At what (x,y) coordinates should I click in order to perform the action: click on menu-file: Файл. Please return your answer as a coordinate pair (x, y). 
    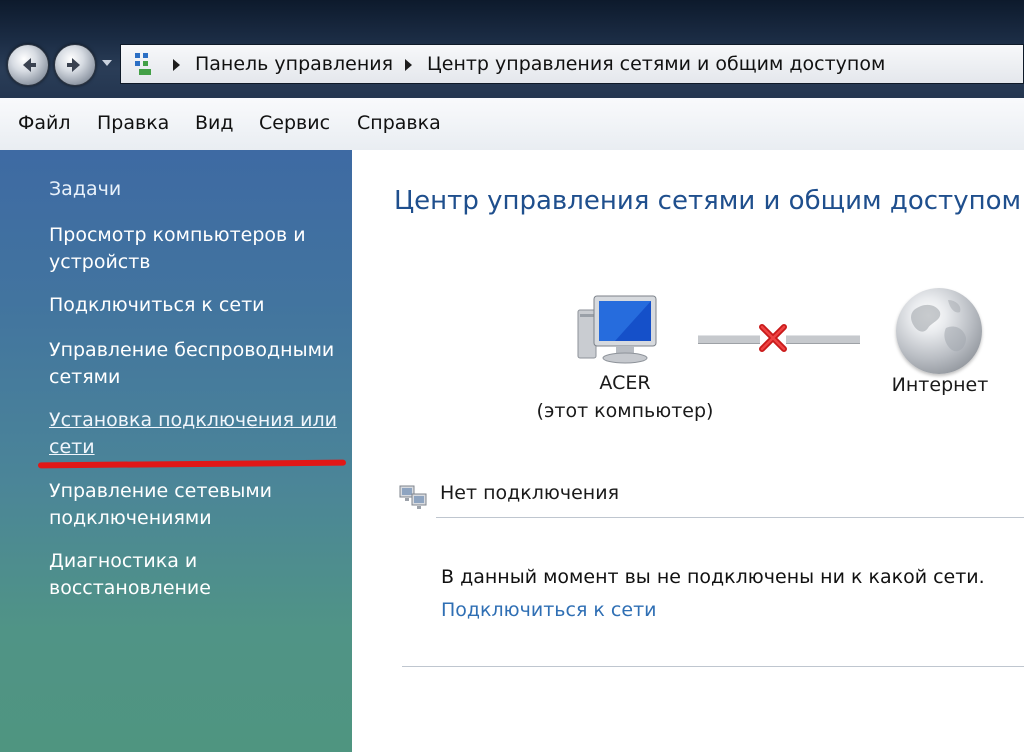
    Looking at the image, I should click on (44, 123).